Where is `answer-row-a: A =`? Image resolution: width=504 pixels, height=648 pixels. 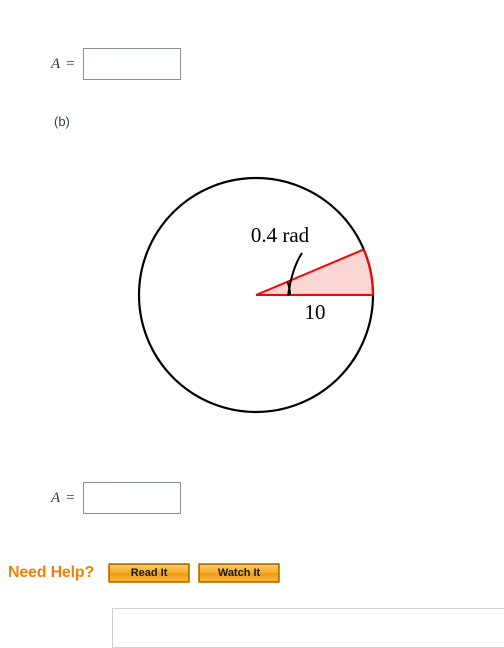 answer-row-a: A = is located at coordinates (116, 64).